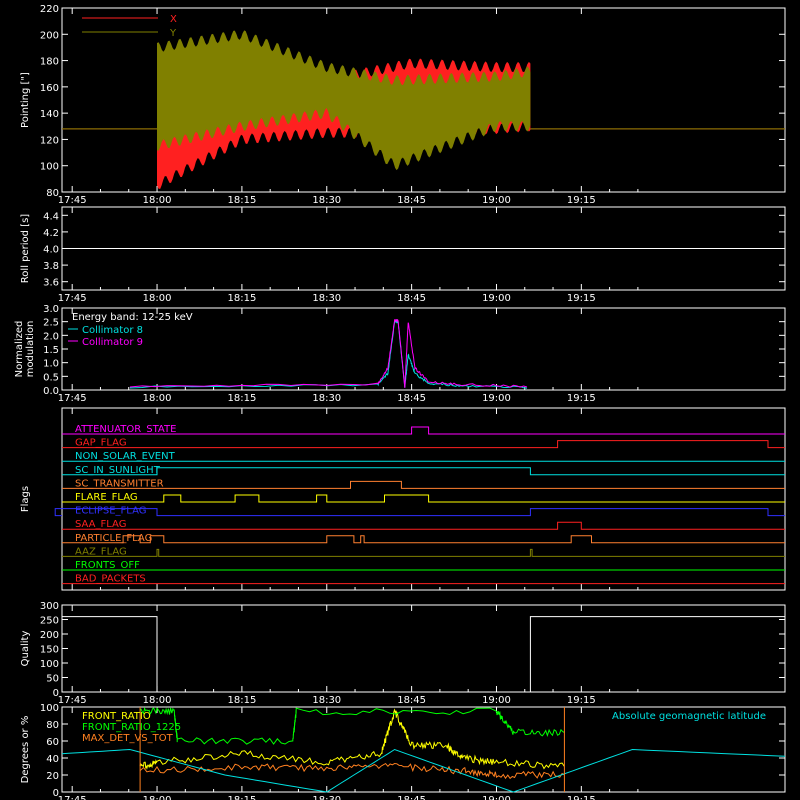 The height and width of the screenshot is (800, 800). I want to click on y-tick-label: 250, so click(49, 621).